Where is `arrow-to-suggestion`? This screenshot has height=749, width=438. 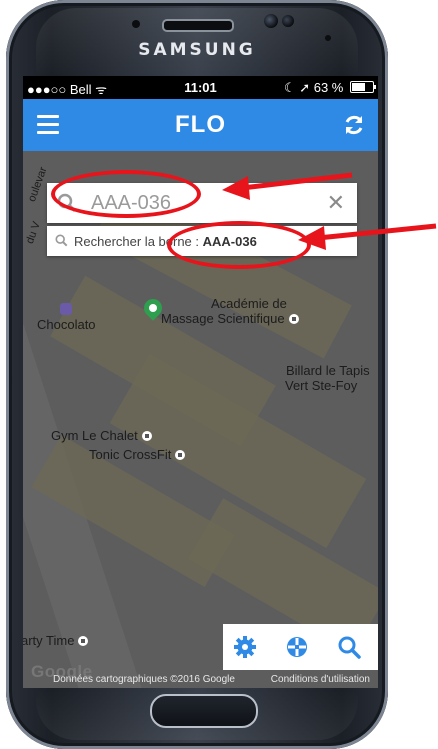
arrow-to-suggestion is located at coordinates (367, 236).